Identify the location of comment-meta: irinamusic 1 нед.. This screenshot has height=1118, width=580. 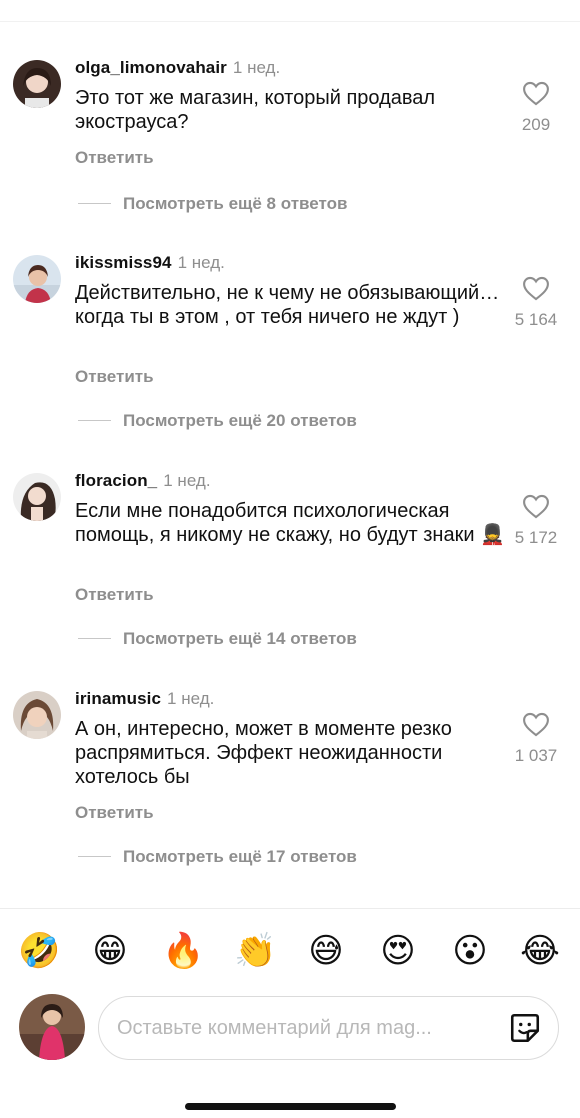
(144, 699).